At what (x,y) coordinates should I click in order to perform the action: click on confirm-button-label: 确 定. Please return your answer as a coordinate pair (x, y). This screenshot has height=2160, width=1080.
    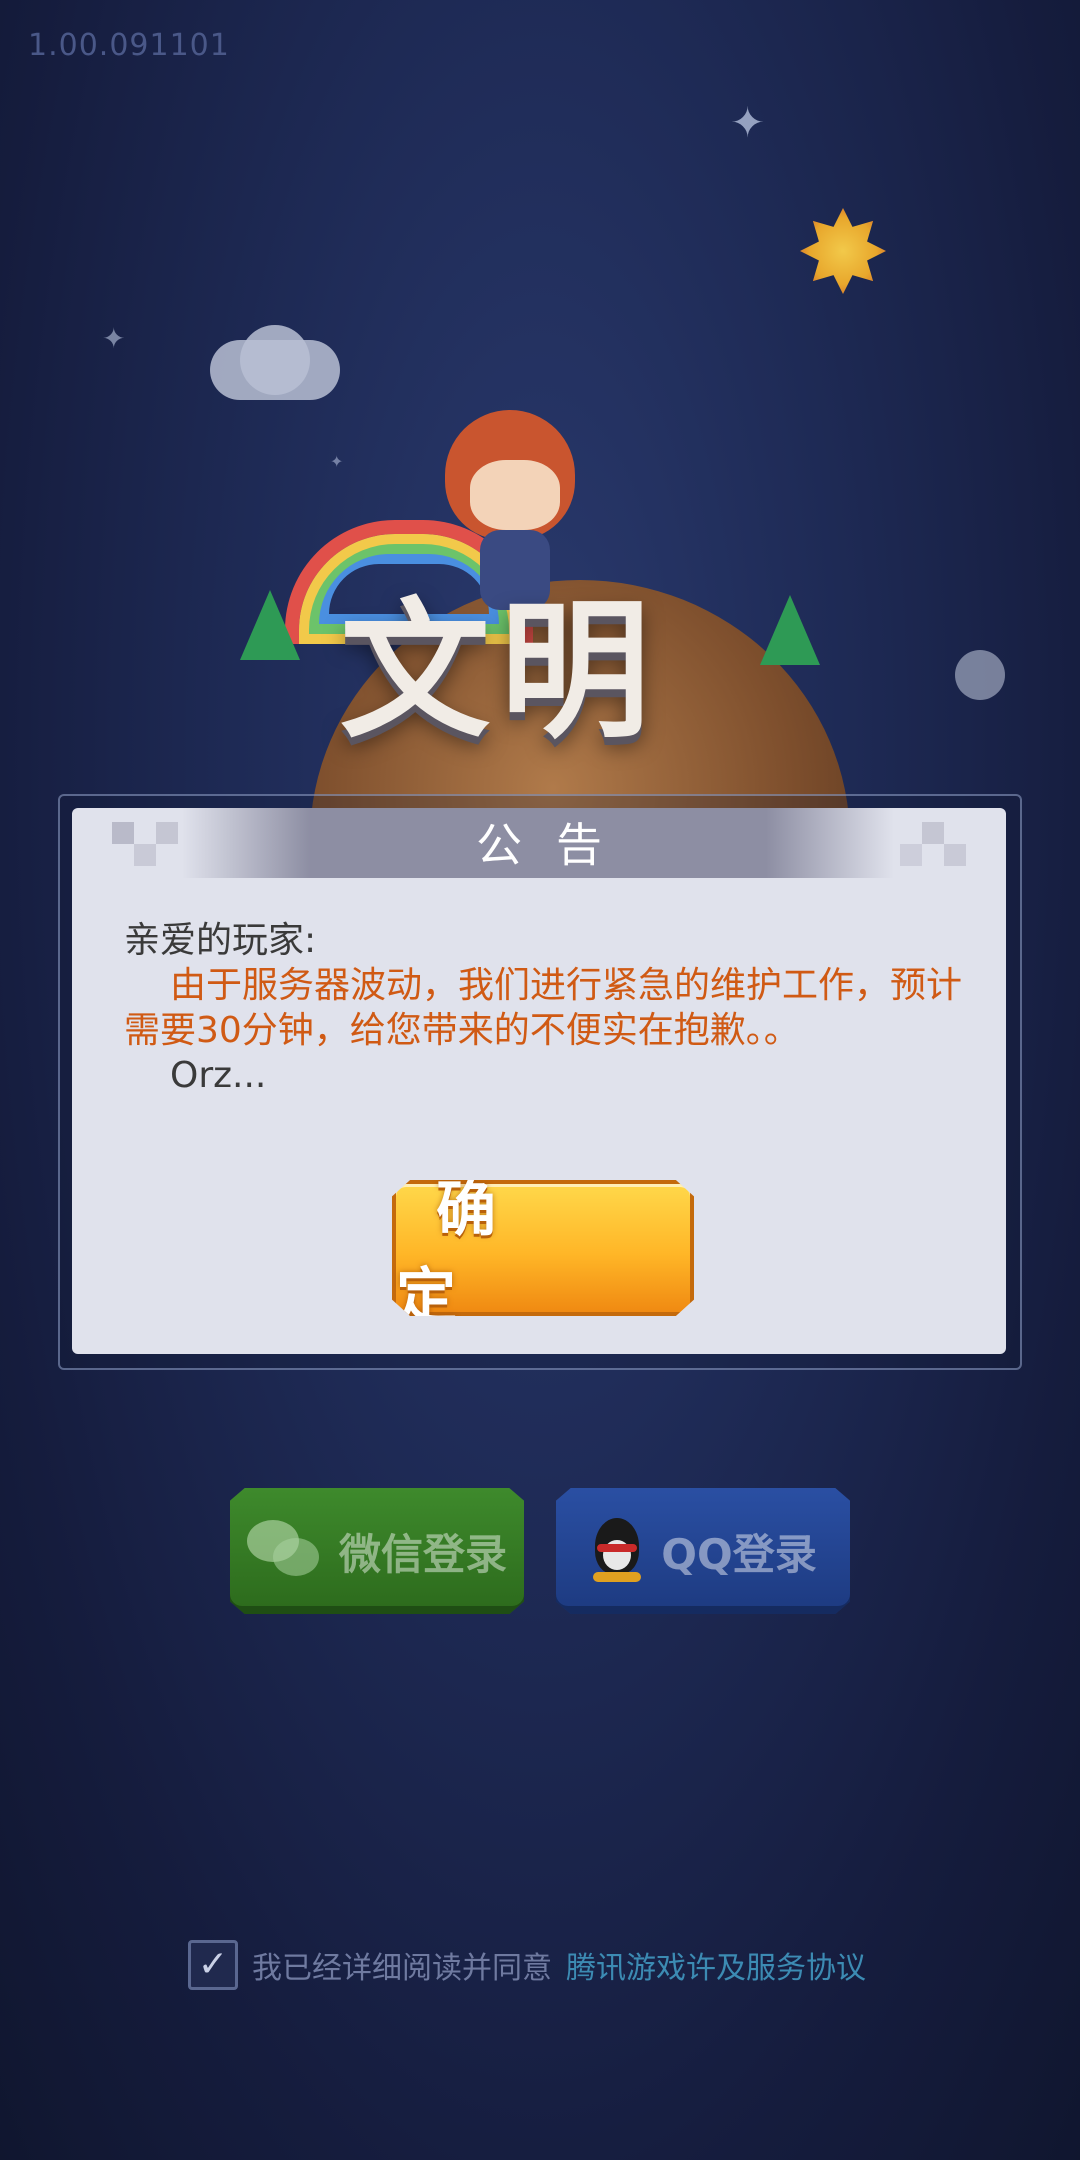
    Looking at the image, I should click on (466, 1253).